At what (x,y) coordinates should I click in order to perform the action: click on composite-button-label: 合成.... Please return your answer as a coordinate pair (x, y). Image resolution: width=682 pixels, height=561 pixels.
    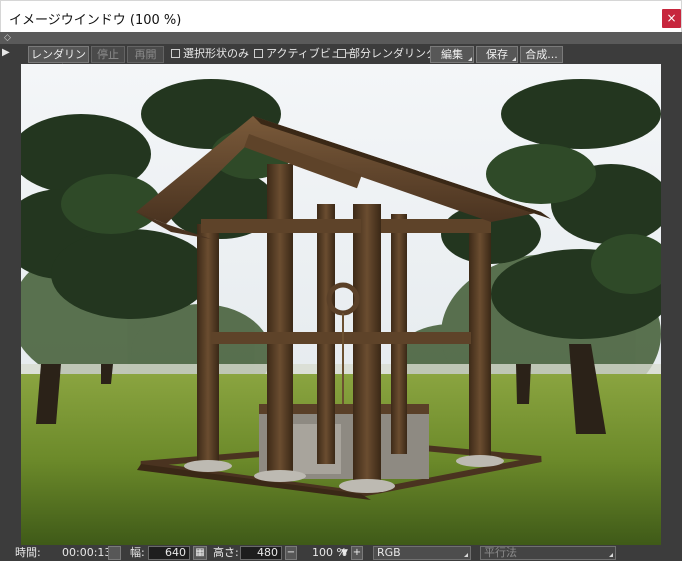
    Looking at the image, I should click on (541, 54).